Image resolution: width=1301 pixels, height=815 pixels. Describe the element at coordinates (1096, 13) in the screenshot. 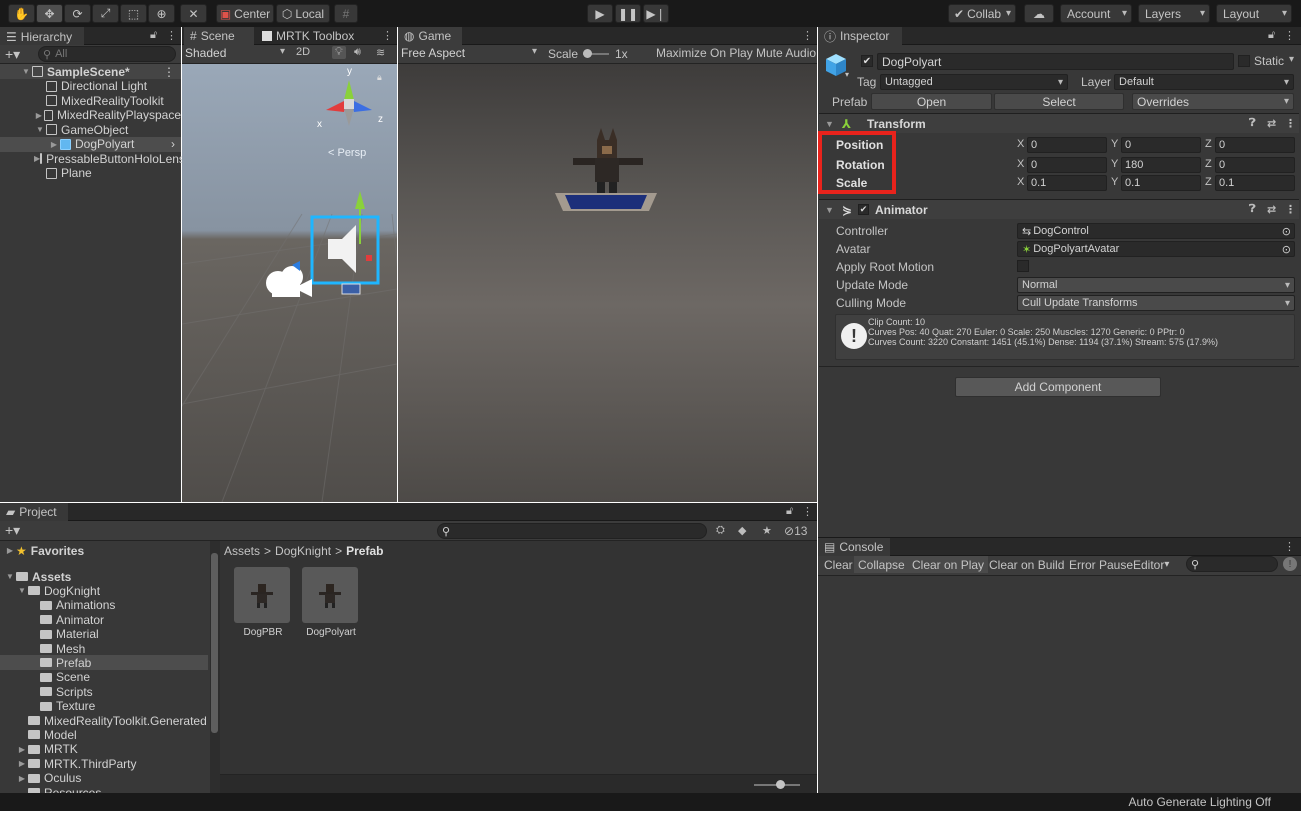

I see `account-dropdown: Account` at that location.